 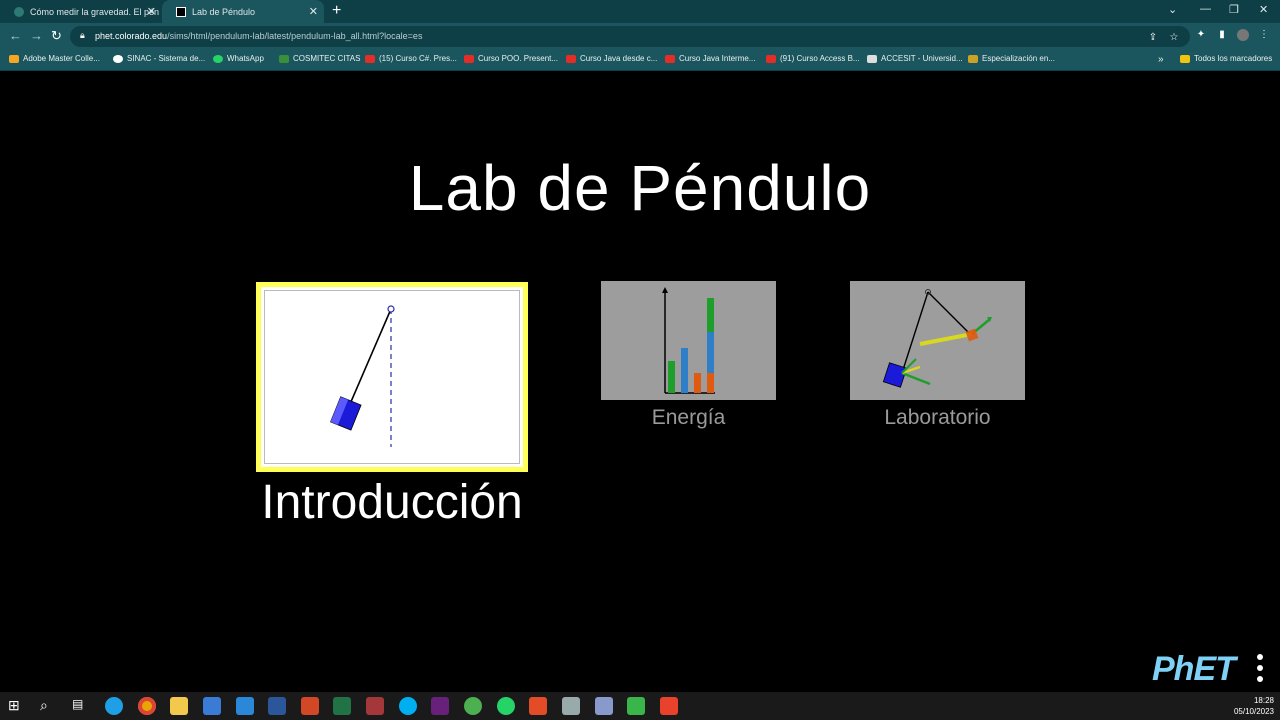 What do you see at coordinates (1153, 38) in the screenshot?
I see `share-icon: ⇪` at bounding box center [1153, 38].